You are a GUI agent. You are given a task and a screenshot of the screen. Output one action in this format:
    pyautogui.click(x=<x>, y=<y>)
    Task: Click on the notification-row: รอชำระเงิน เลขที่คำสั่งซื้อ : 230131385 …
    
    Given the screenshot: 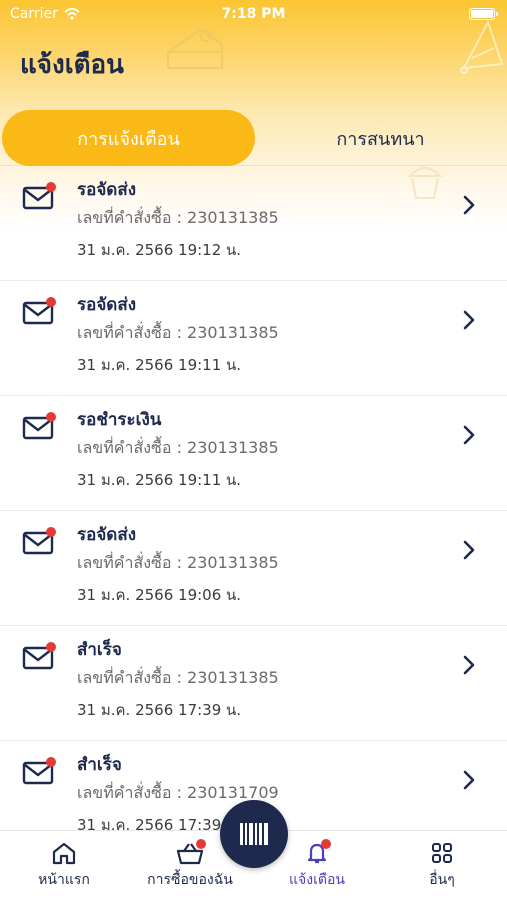 What is the action you would take?
    pyautogui.click(x=253, y=453)
    